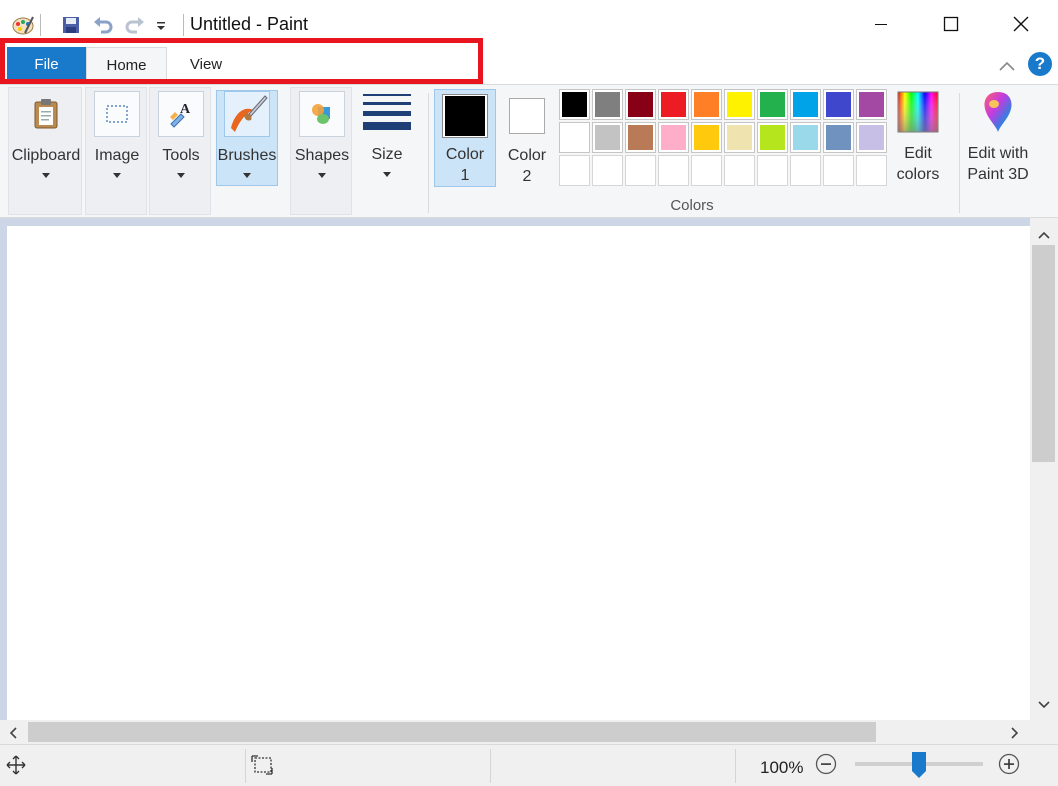  I want to click on shapes-button: Shapes, so click(322, 134).